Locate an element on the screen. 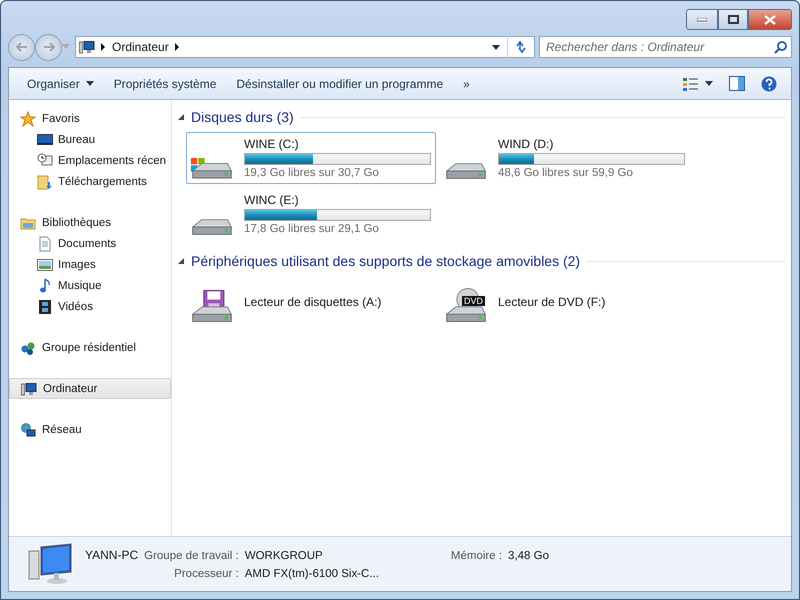 The width and height of the screenshot is (800, 600). sidebar-item: Réseau is located at coordinates (90, 429).